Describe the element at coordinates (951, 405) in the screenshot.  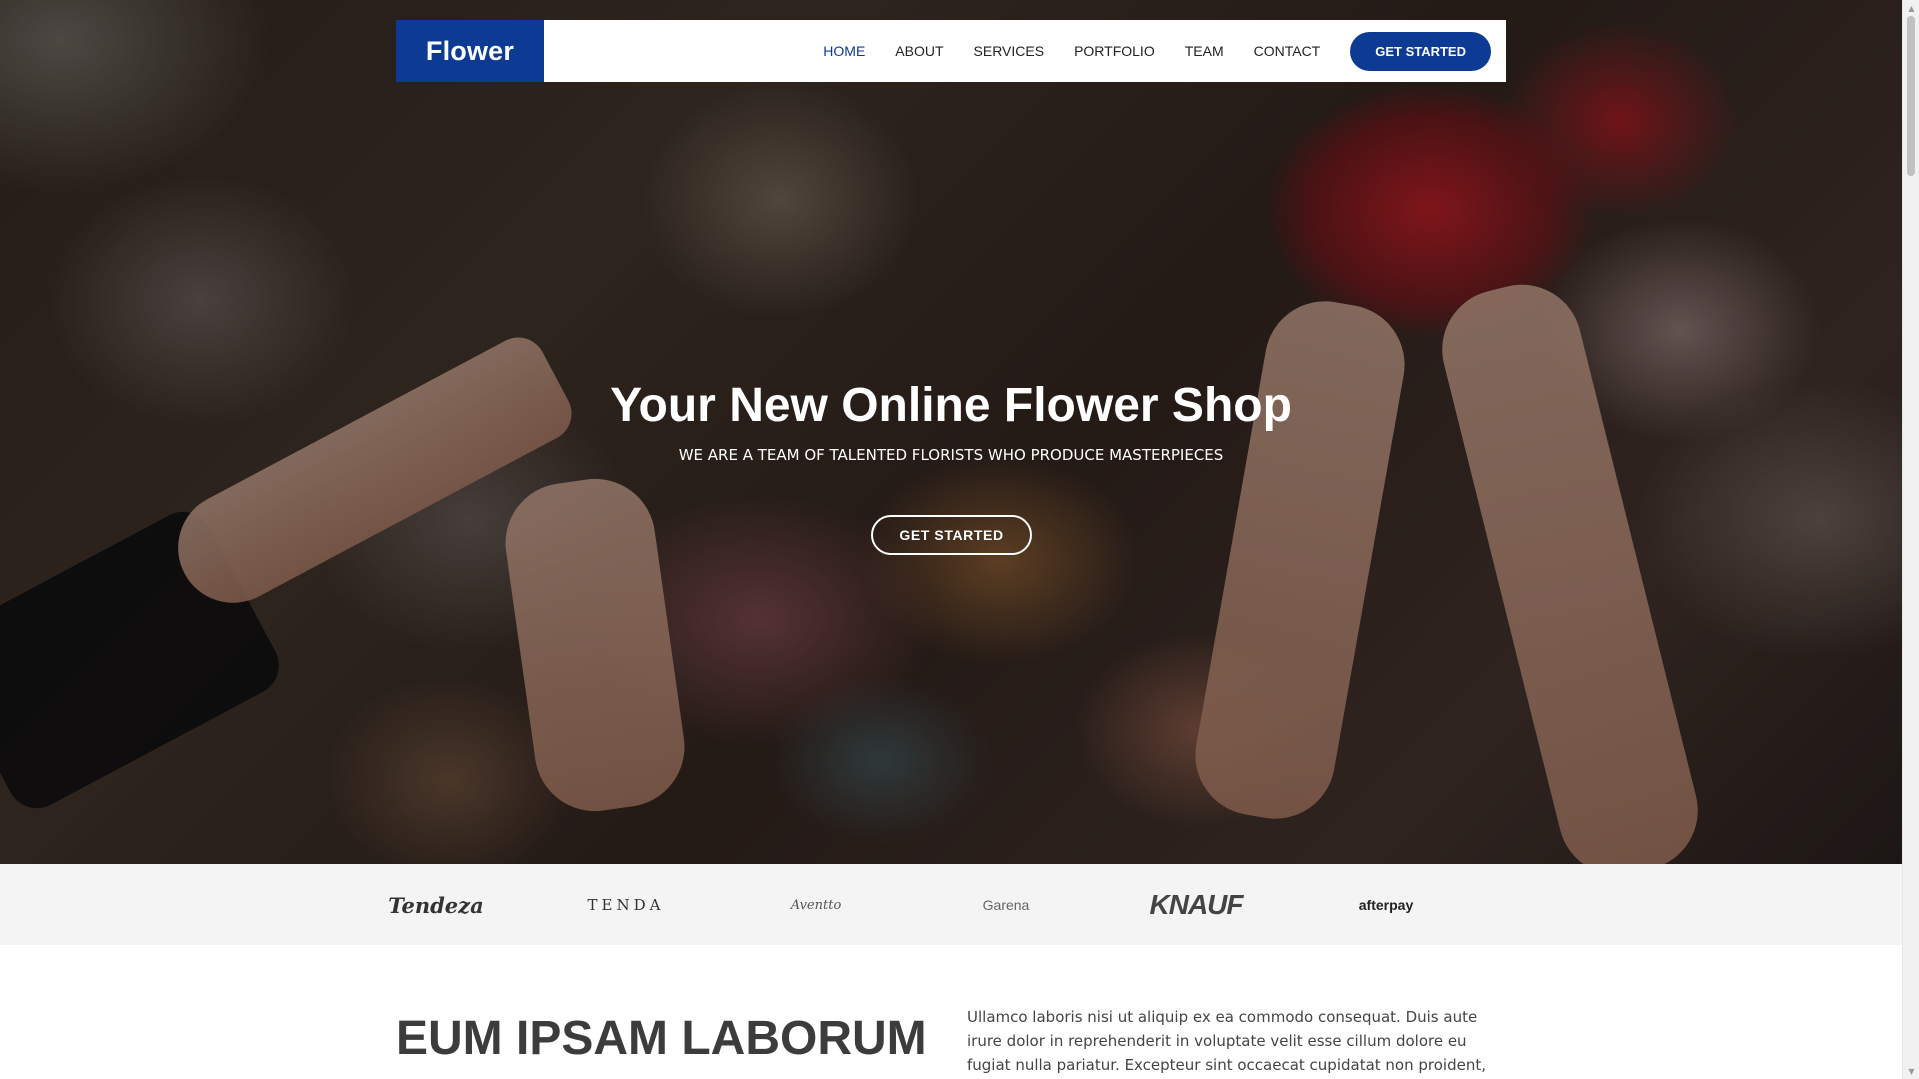
I see `hero-title: Your New Online Flower Shop` at that location.